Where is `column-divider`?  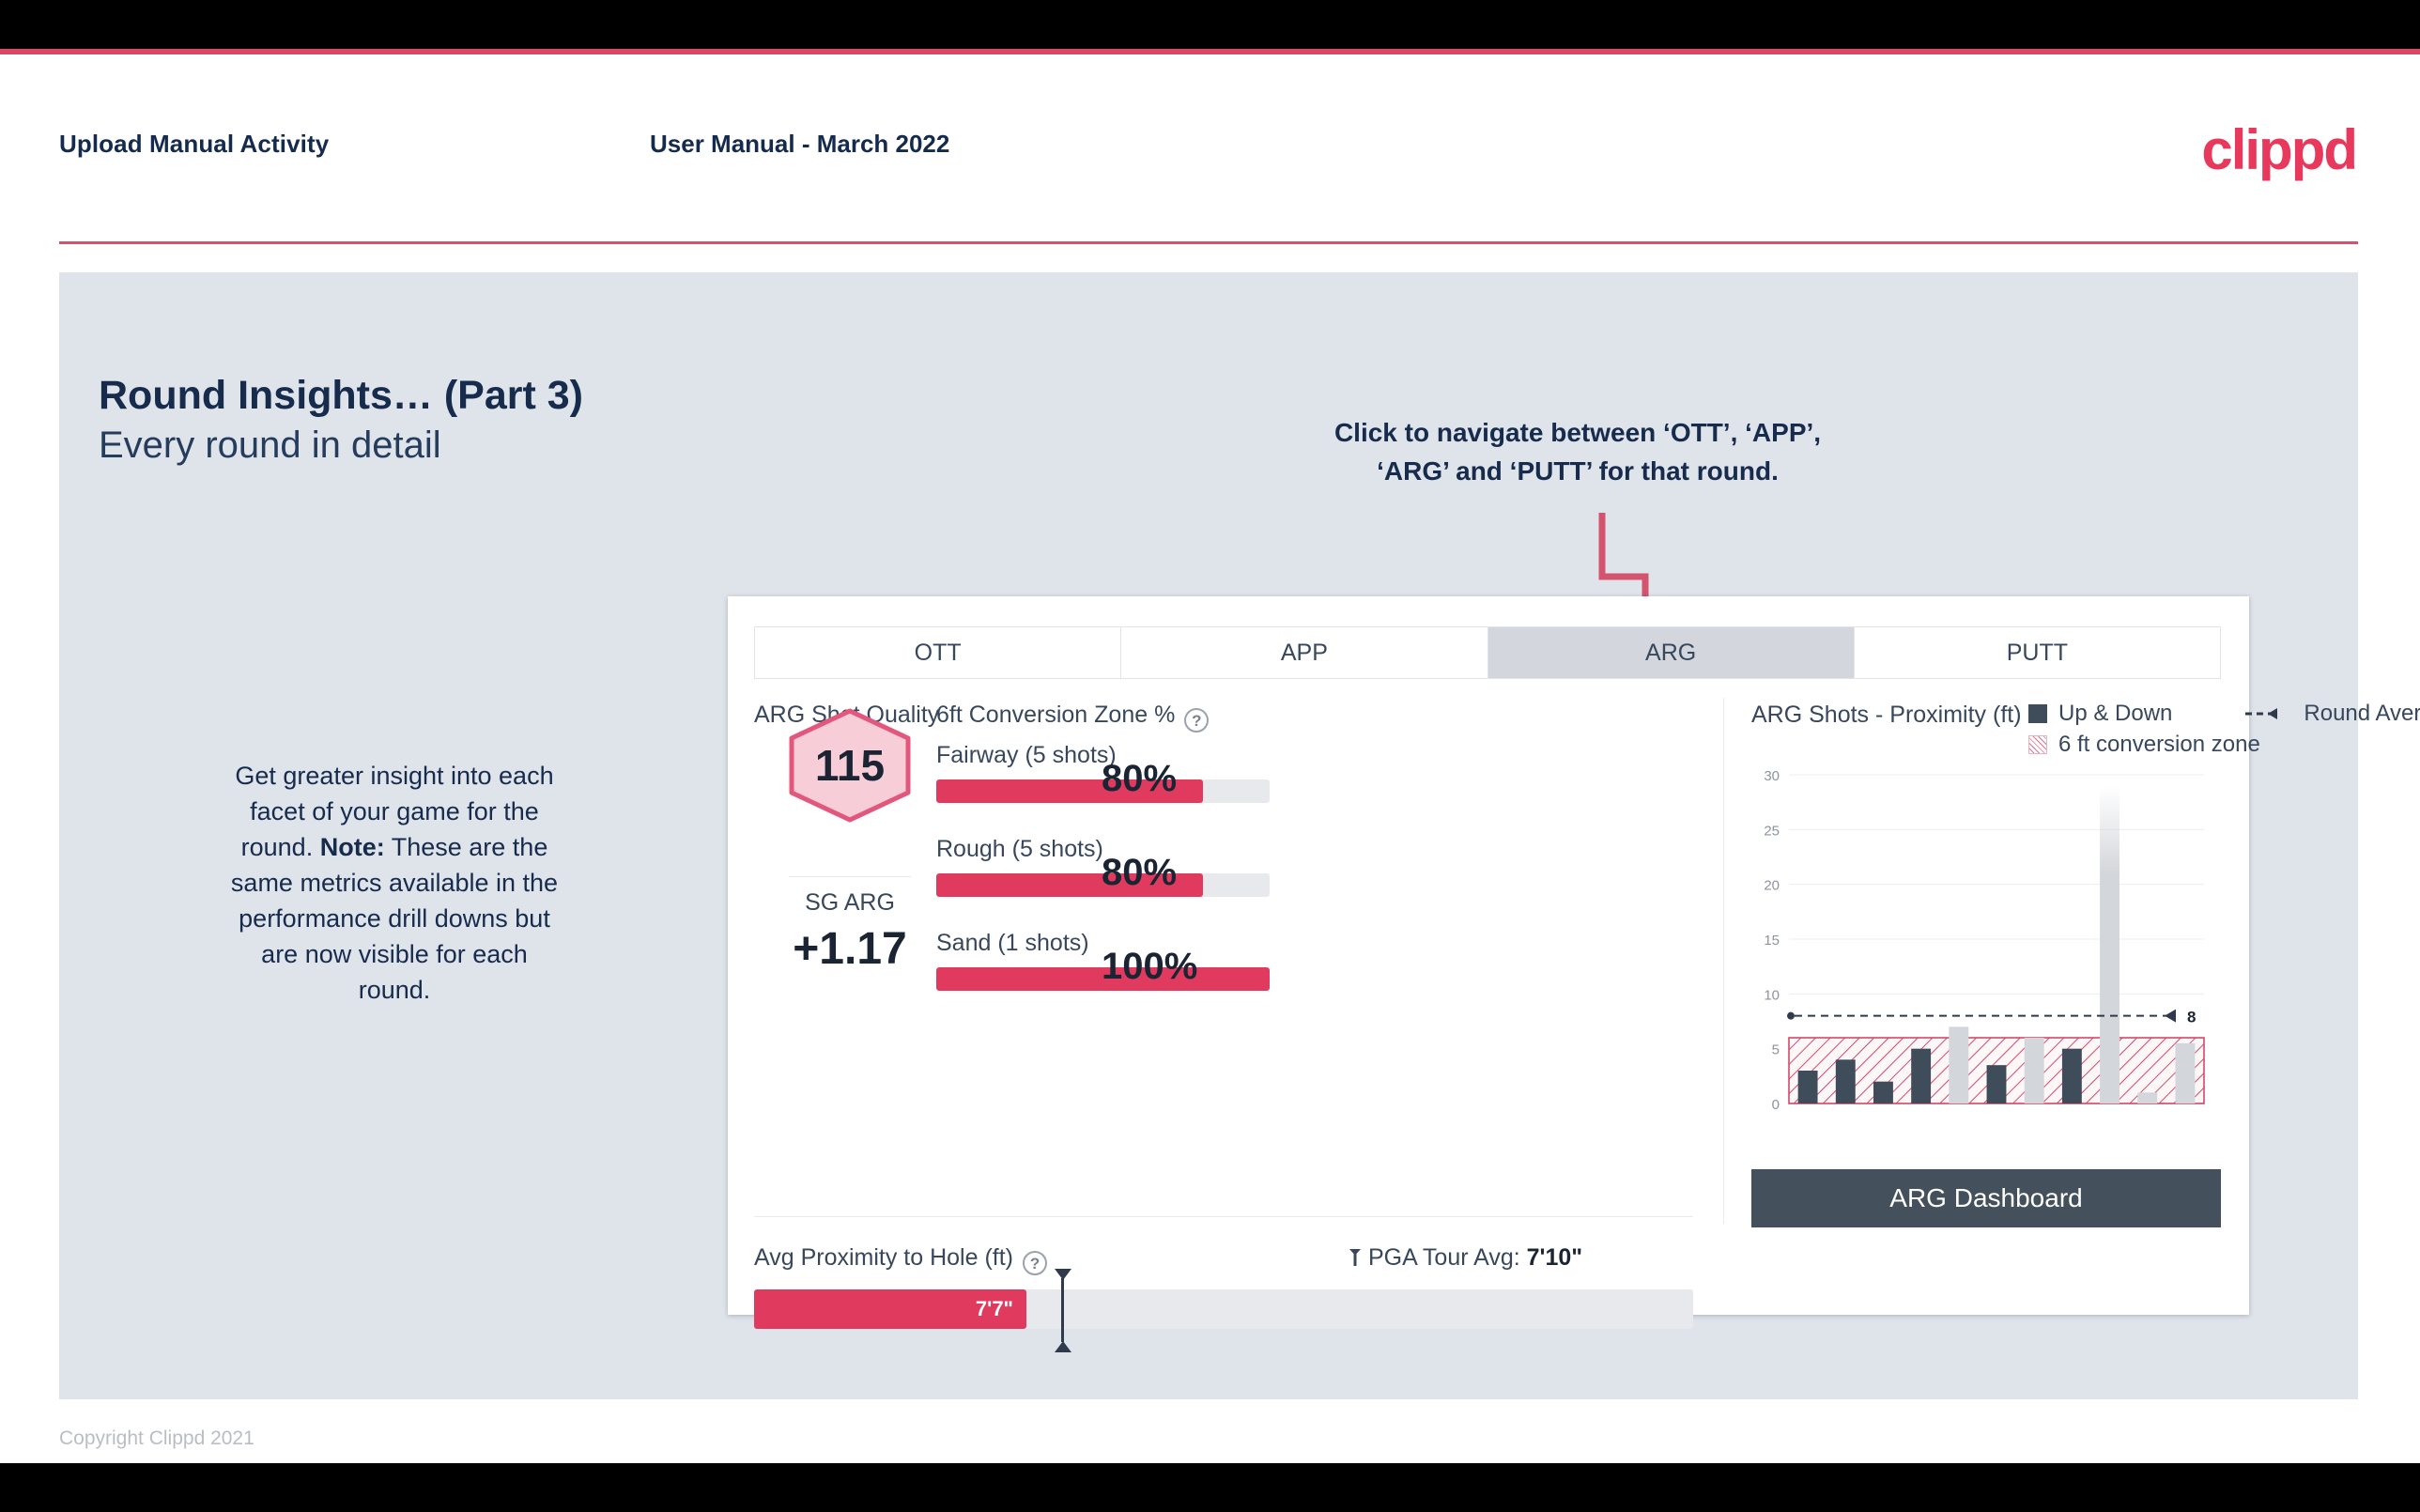 column-divider is located at coordinates (1723, 961).